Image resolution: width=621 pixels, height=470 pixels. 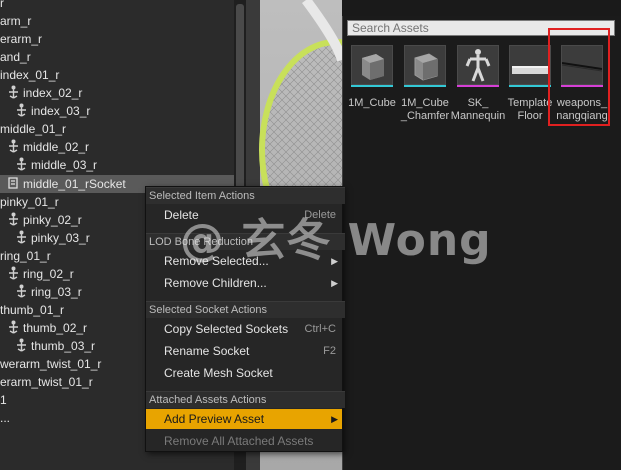 I want to click on tree-row-bone: middle_02_r, so click(x=117, y=147).